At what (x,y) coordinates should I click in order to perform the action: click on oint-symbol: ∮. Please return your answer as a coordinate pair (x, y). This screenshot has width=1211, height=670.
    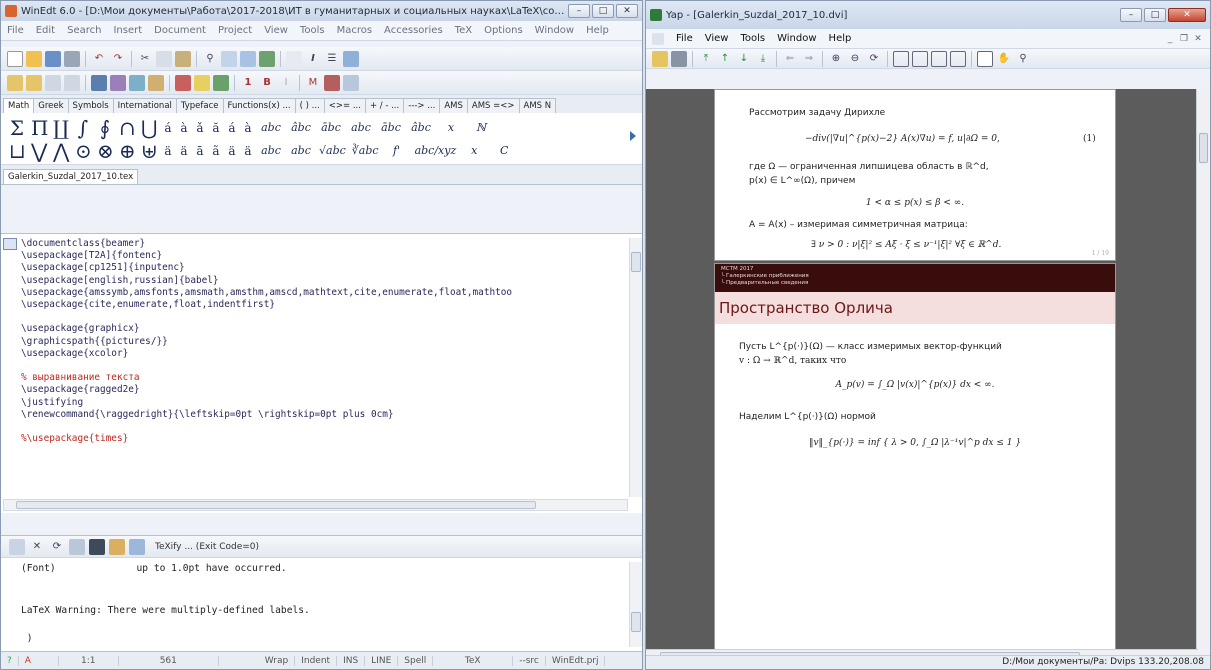
    Looking at the image, I should click on (105, 128).